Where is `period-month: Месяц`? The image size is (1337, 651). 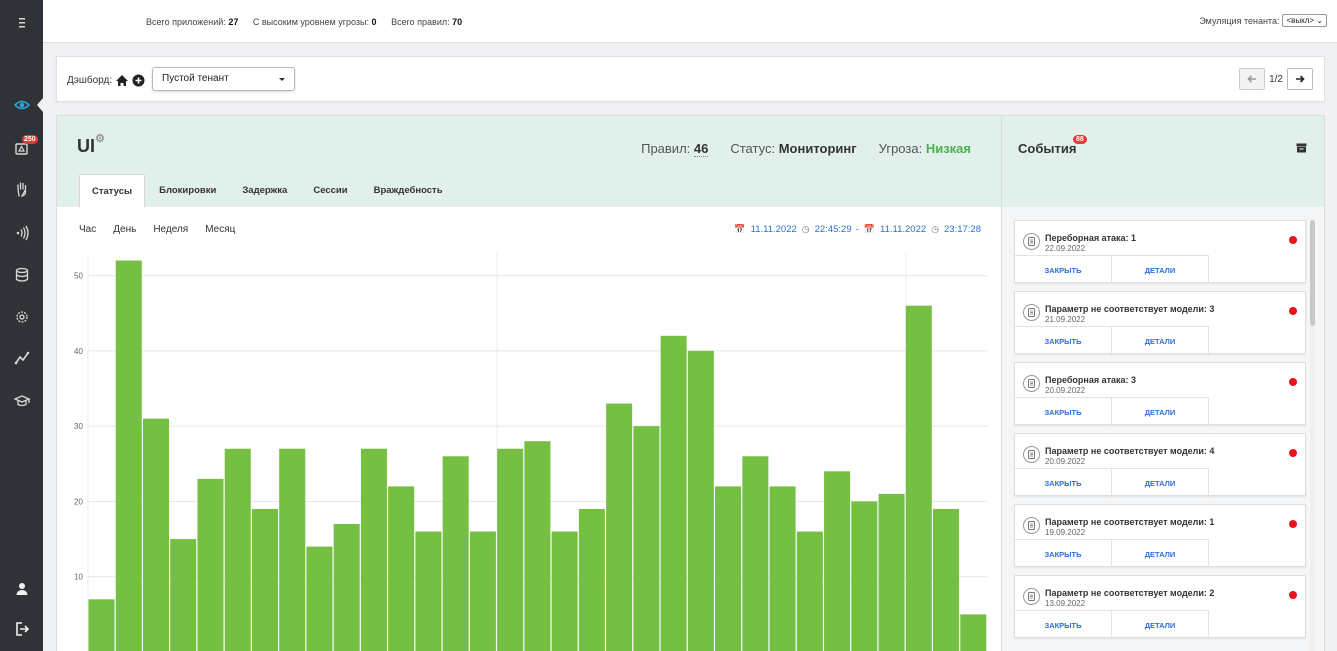 period-month: Месяц is located at coordinates (220, 229).